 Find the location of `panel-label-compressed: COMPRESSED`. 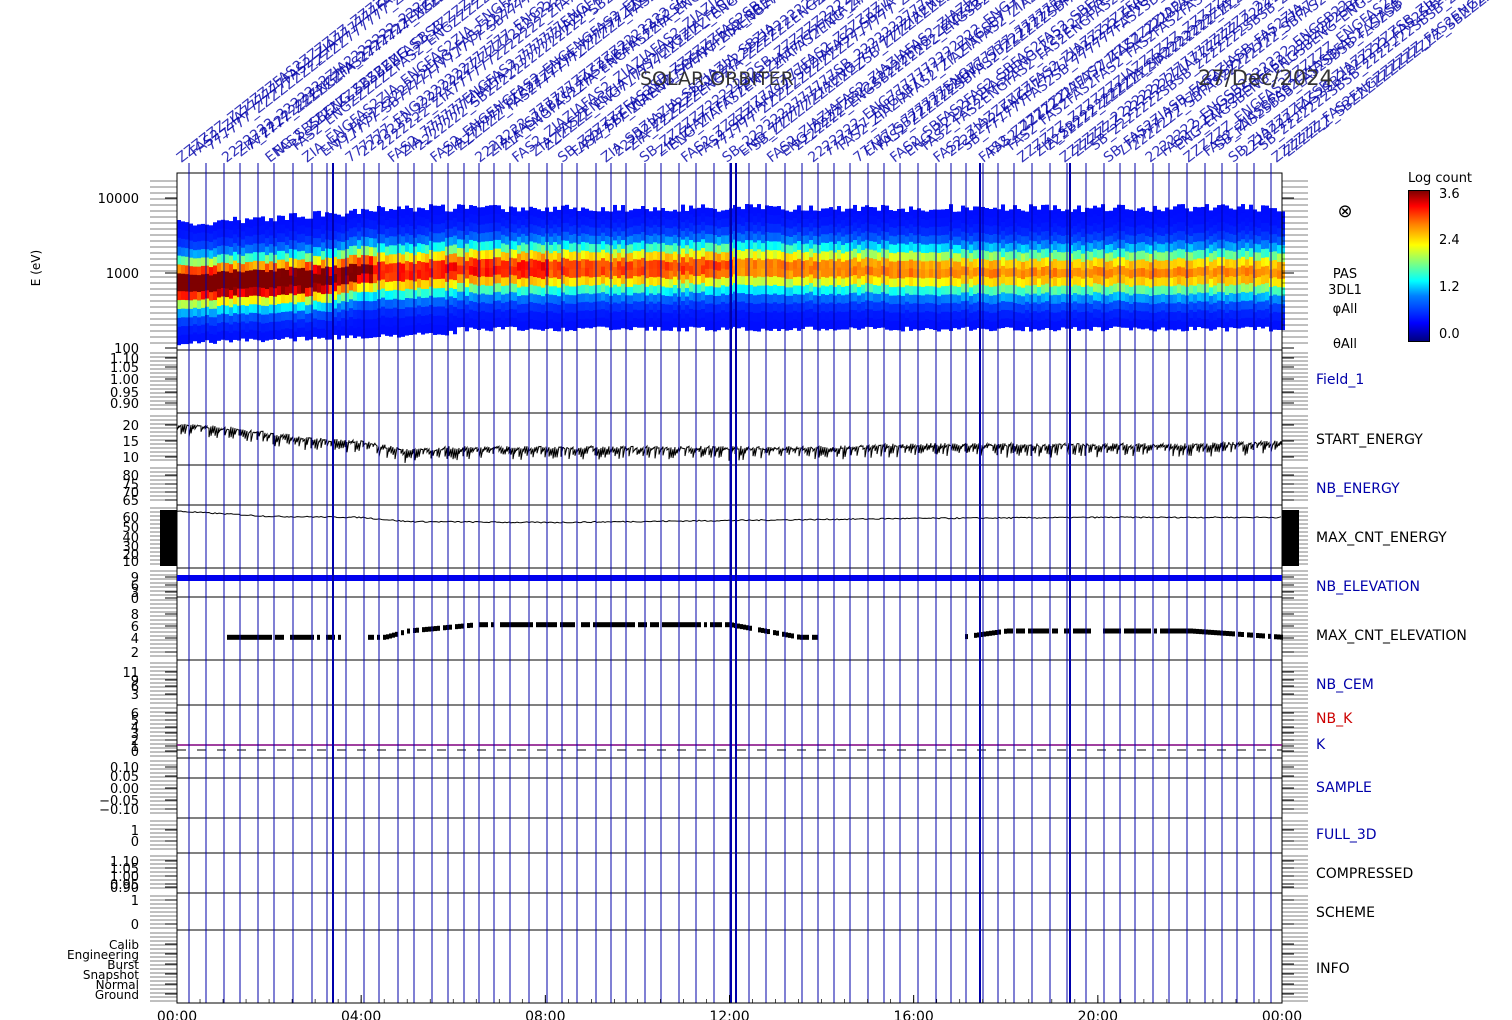

panel-label-compressed: COMPRESSED is located at coordinates (1364, 874).